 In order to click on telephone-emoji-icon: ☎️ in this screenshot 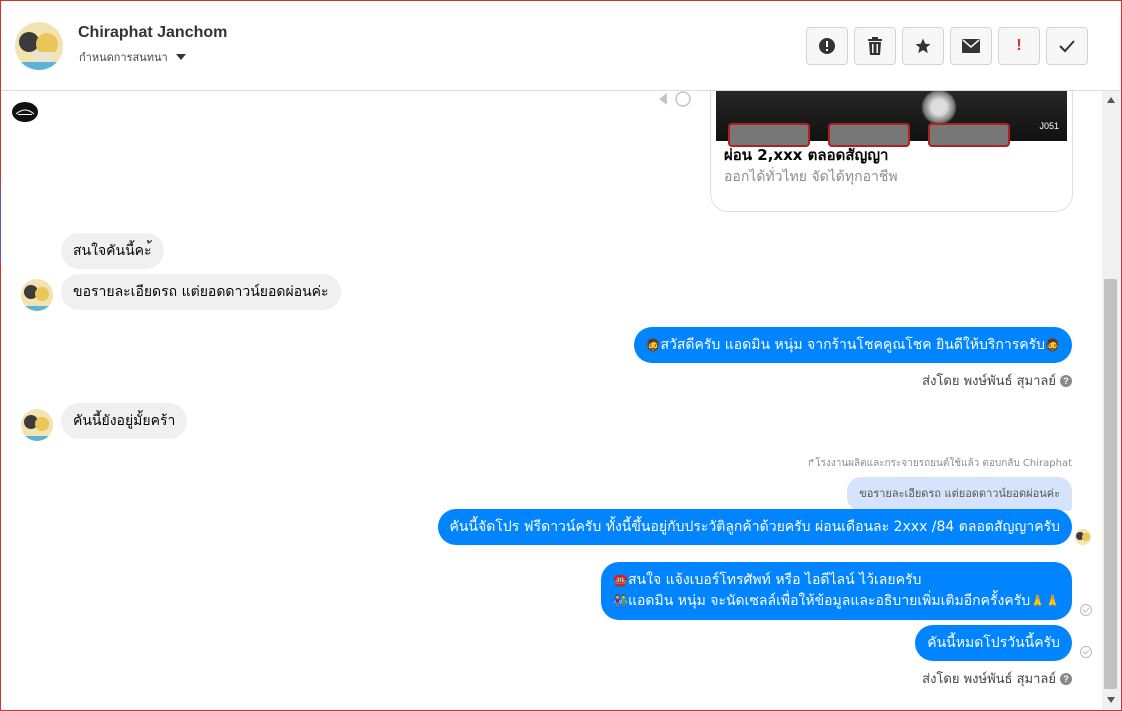, I will do `click(620, 580)`.